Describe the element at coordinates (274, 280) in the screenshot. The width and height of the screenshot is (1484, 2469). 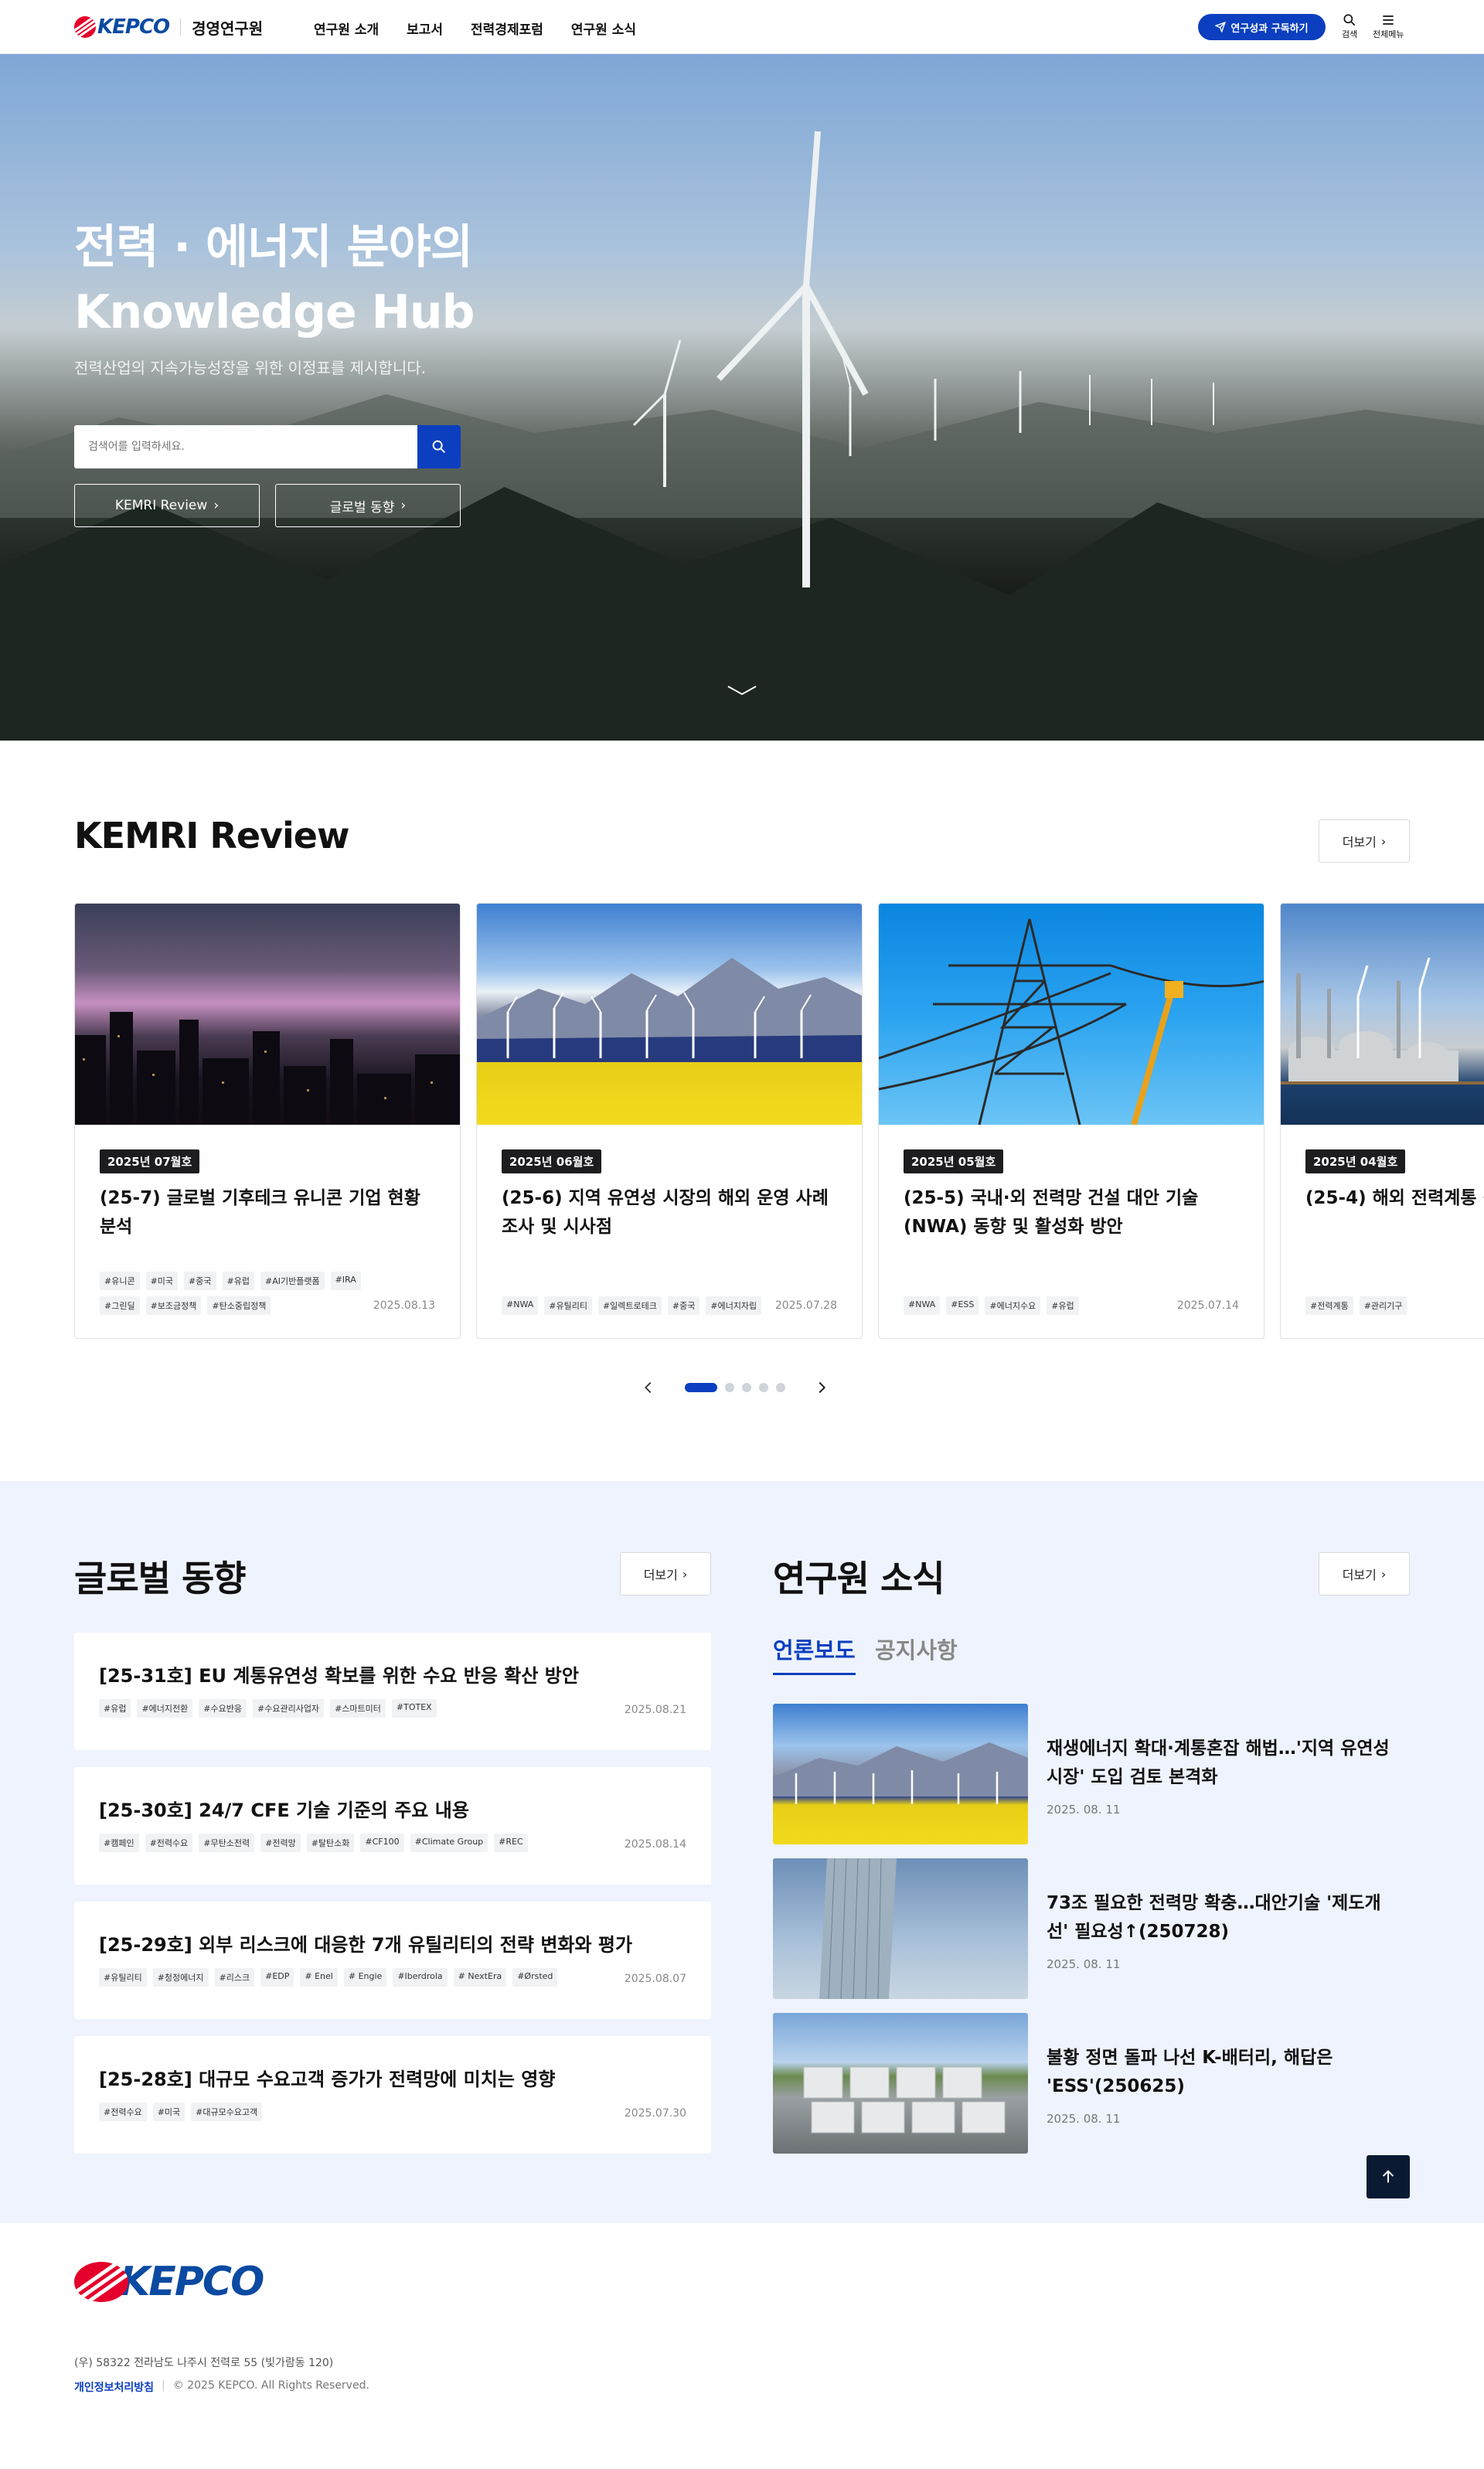
I see `hero-title: 전력 · 에너지 분야의 Knowledge Hub` at that location.